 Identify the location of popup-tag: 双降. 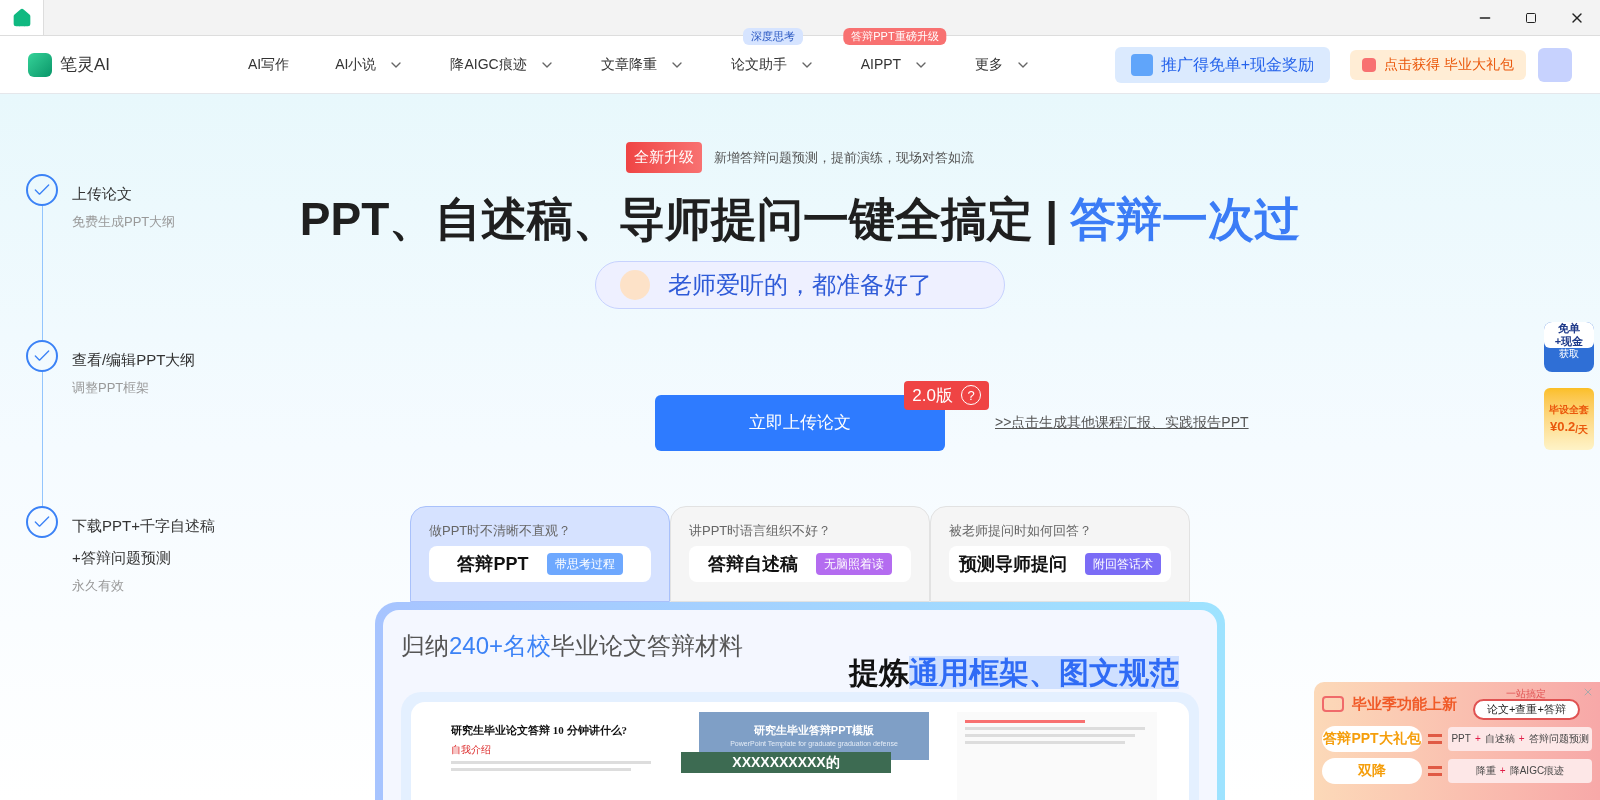
(1372, 770).